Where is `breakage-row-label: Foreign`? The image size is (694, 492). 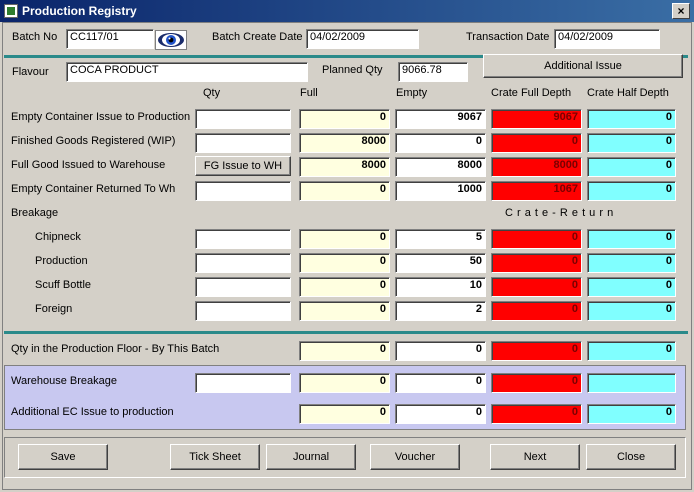
breakage-row-label: Foreign is located at coordinates (54, 309).